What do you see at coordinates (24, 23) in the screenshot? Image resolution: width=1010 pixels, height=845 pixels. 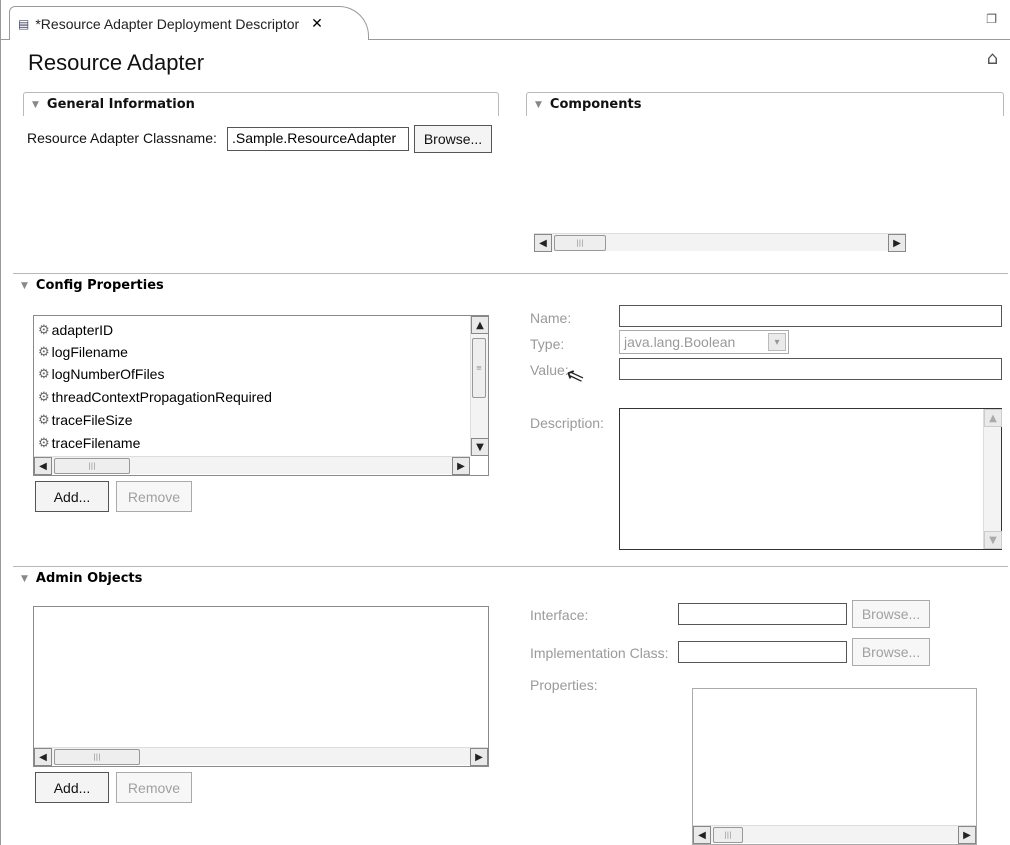 I see `descriptor-icon: ▤` at bounding box center [24, 23].